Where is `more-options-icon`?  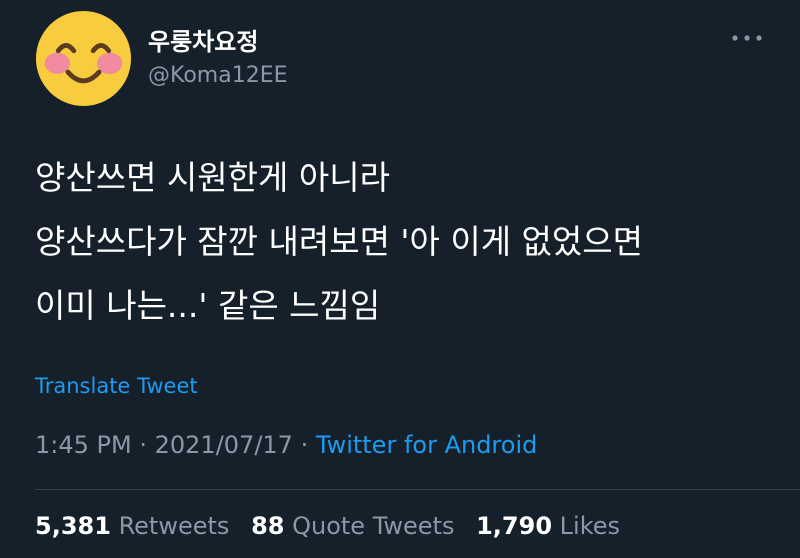 more-options-icon is located at coordinates (747, 38).